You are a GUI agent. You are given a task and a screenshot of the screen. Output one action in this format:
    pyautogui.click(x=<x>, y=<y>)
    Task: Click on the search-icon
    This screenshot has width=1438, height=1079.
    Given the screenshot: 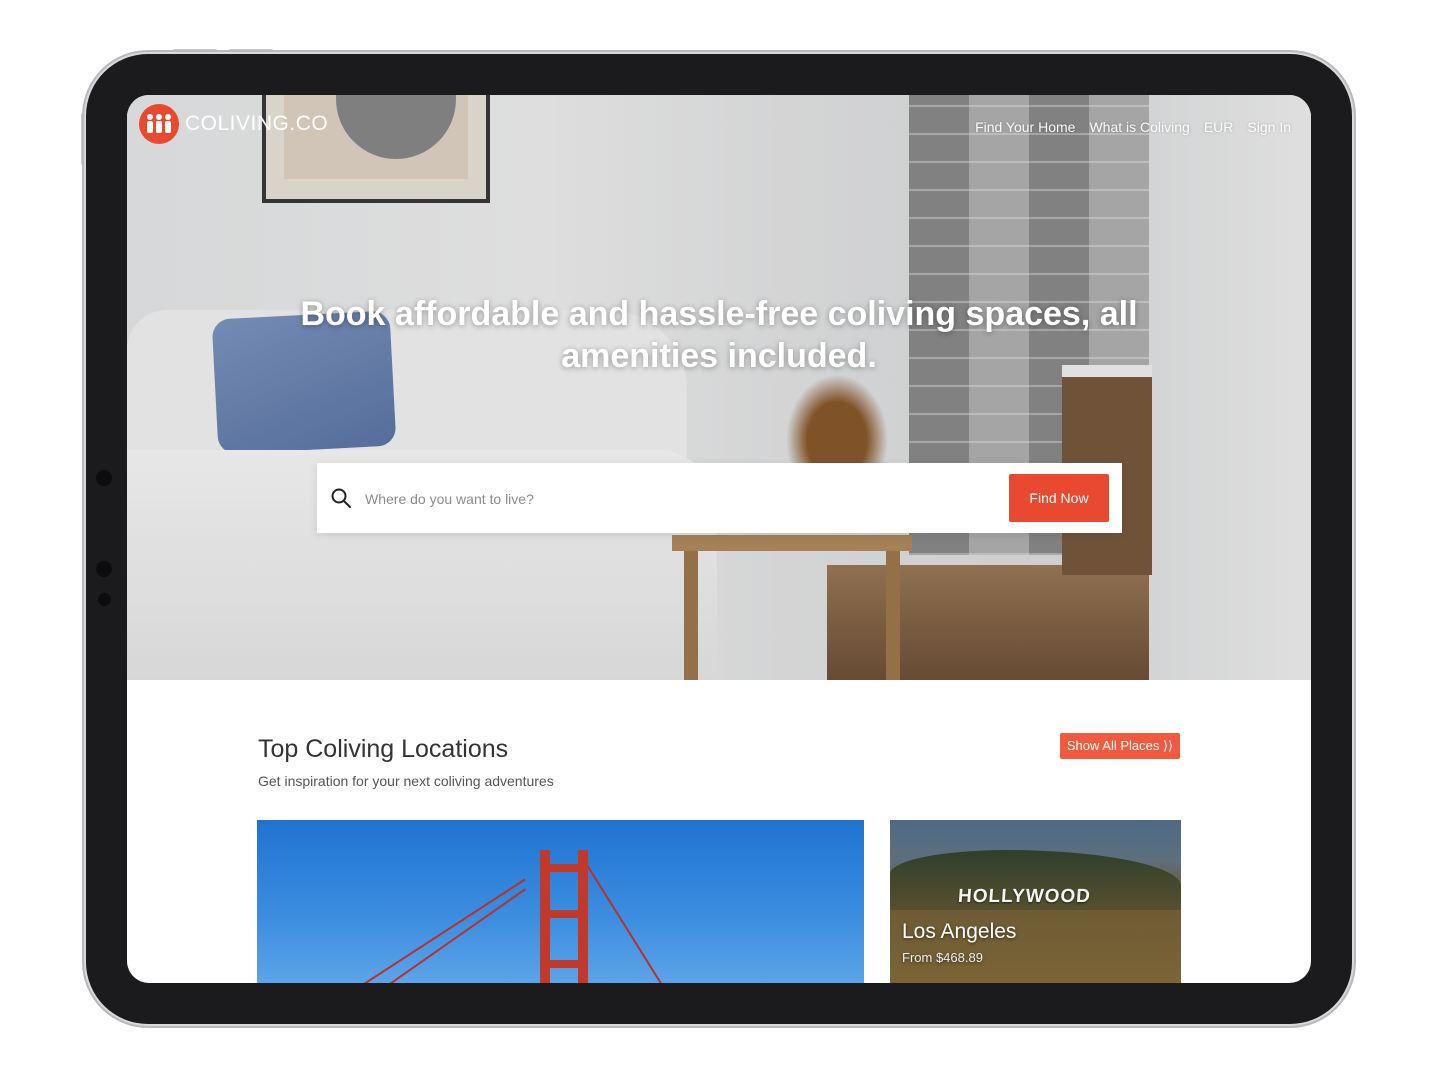 What is the action you would take?
    pyautogui.click(x=341, y=498)
    